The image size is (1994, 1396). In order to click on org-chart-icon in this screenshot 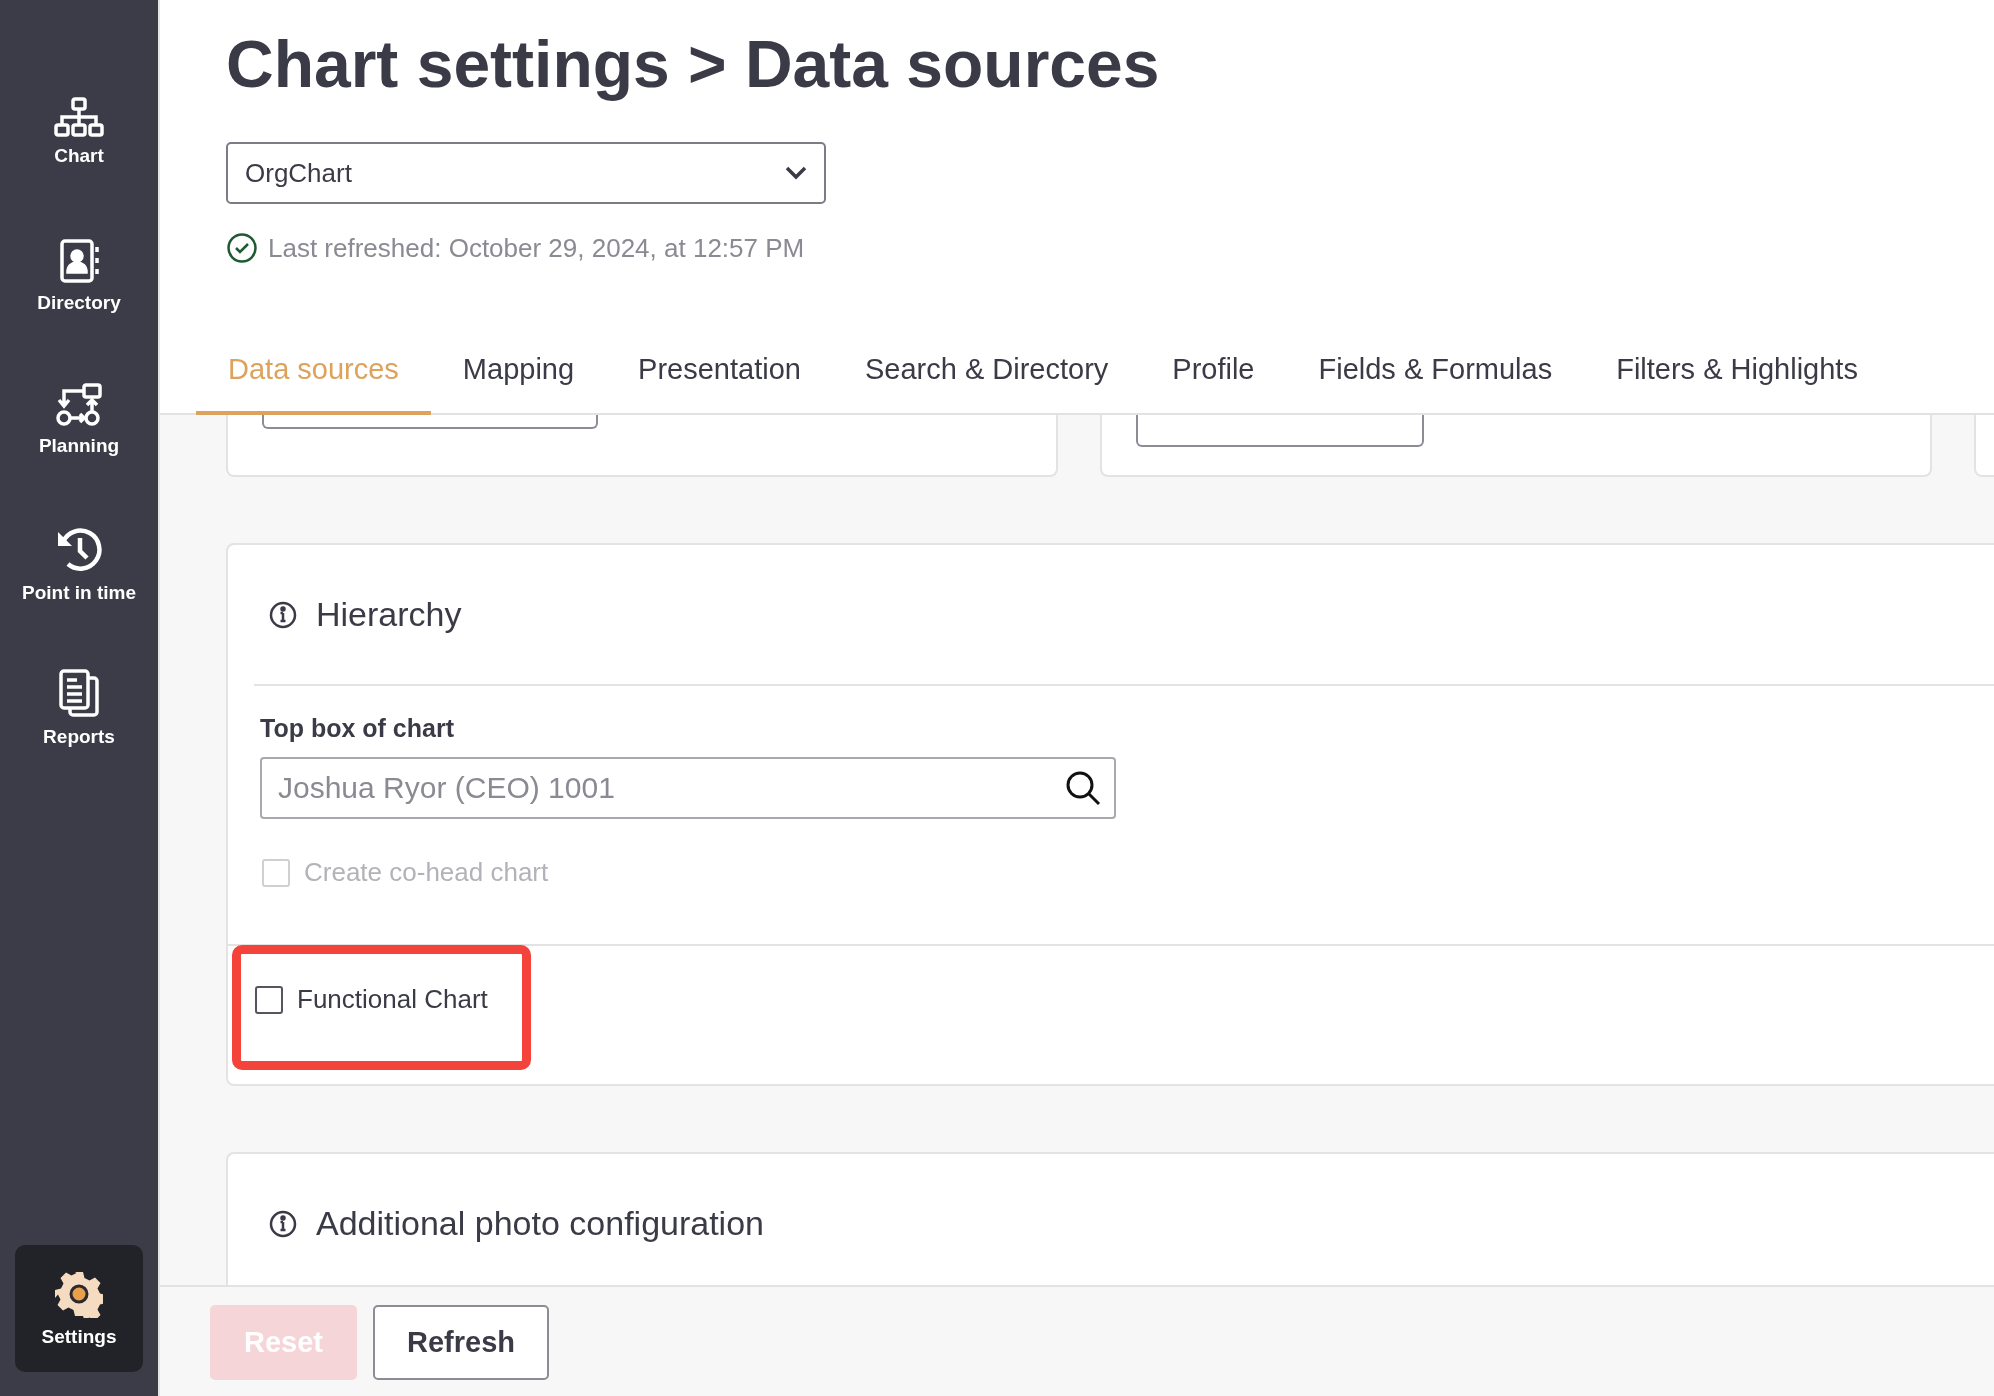, I will do `click(79, 117)`.